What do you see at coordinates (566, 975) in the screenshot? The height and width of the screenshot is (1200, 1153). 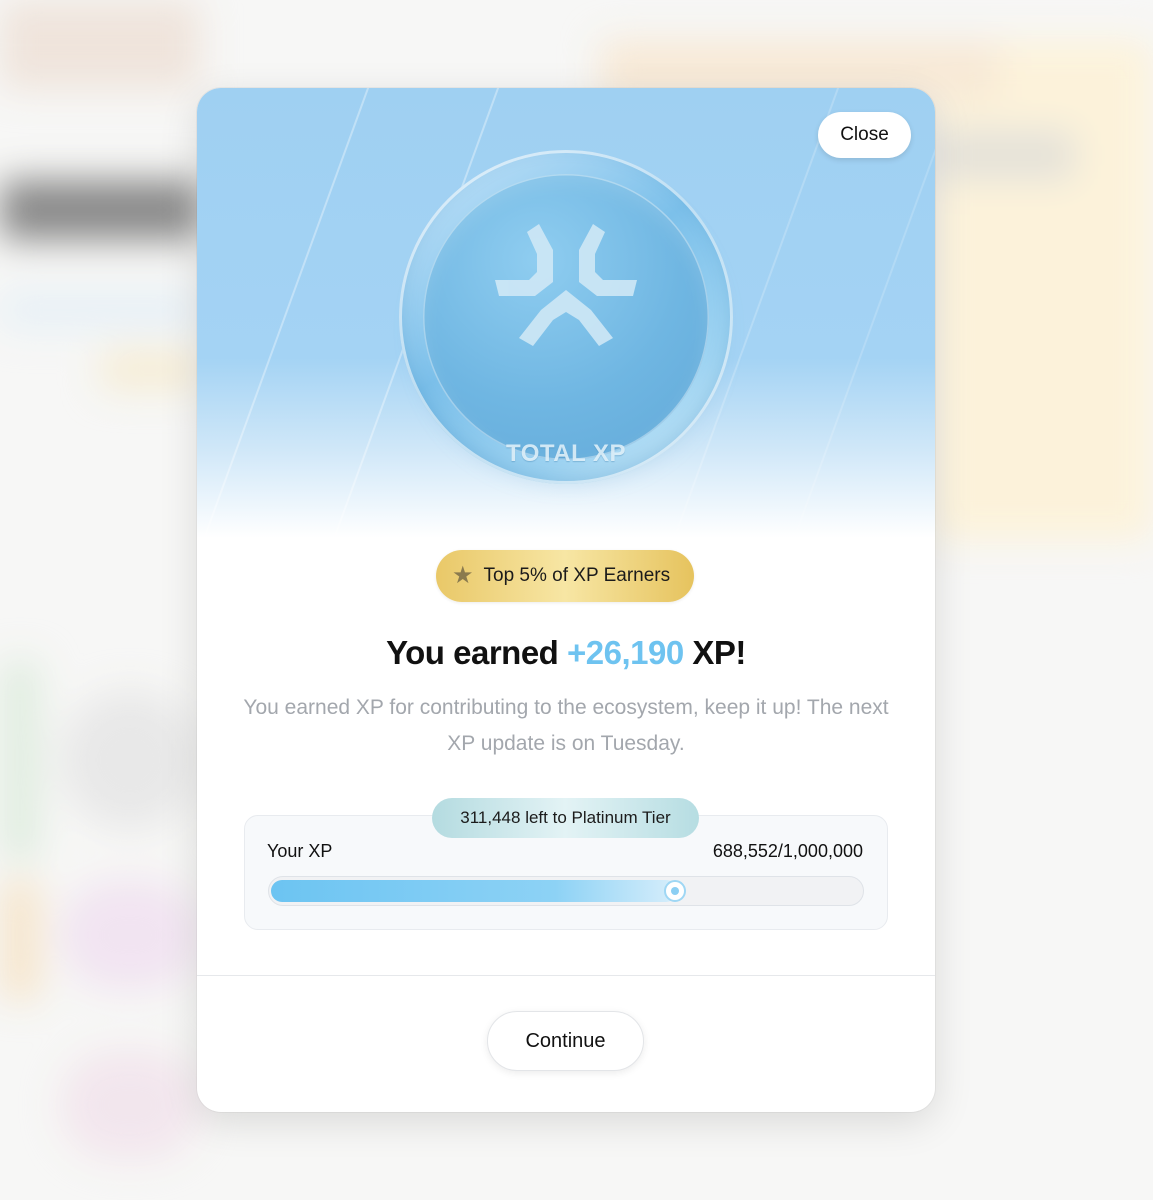 I see `footer-divider` at bounding box center [566, 975].